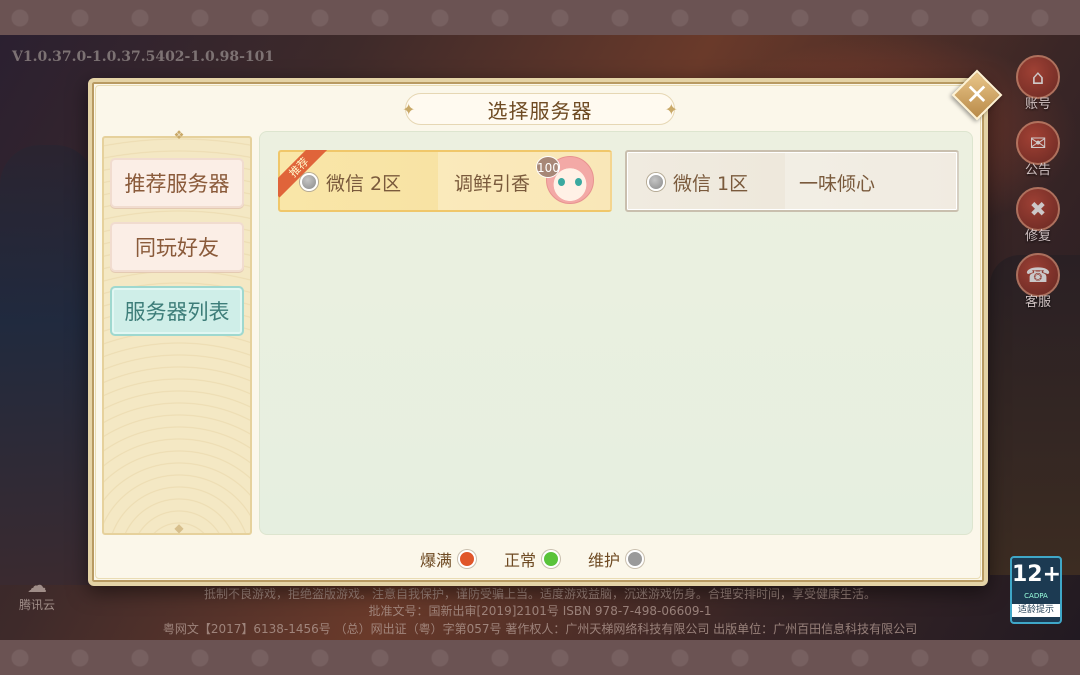  Describe the element at coordinates (671, 109) in the screenshot. I see `title-ornament-right-icon: ✦` at that location.